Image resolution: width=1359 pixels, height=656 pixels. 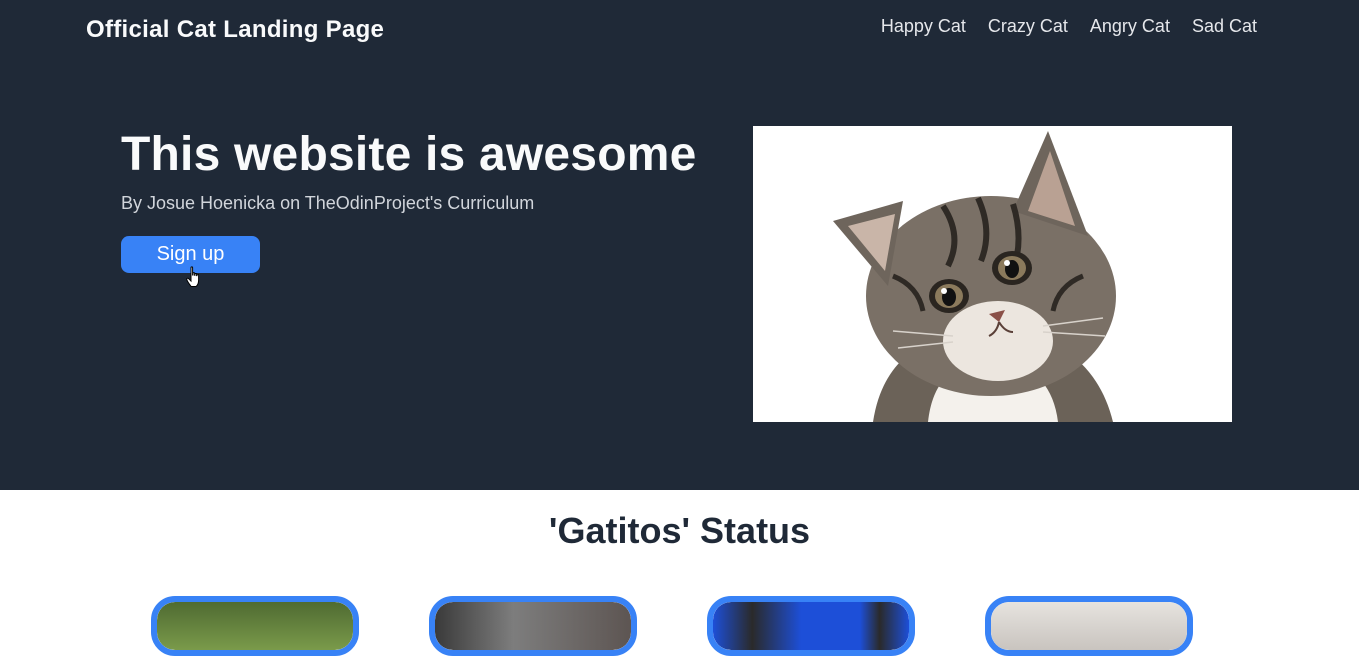 What do you see at coordinates (1224, 26) in the screenshot?
I see `nav-link-sad-cat: Sad Cat` at bounding box center [1224, 26].